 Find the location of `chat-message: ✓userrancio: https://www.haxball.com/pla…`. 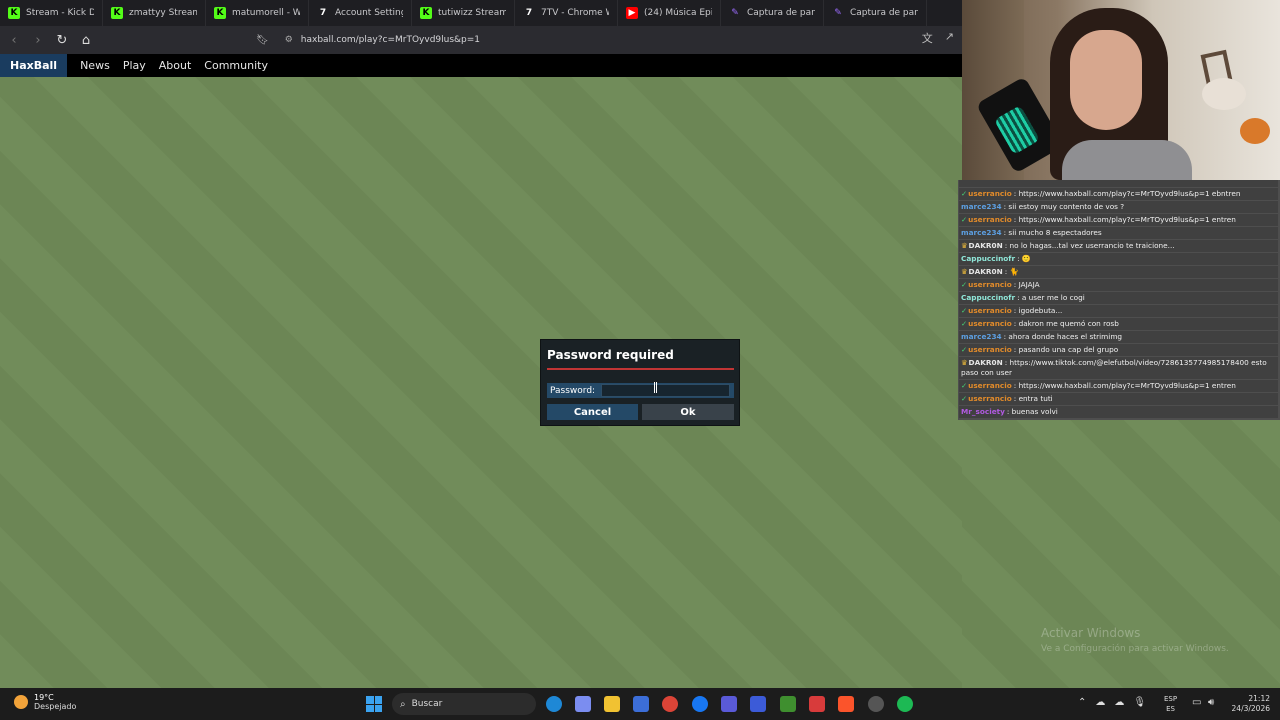

chat-message: ✓userrancio: https://www.haxball.com/pla… is located at coordinates (1118, 220).